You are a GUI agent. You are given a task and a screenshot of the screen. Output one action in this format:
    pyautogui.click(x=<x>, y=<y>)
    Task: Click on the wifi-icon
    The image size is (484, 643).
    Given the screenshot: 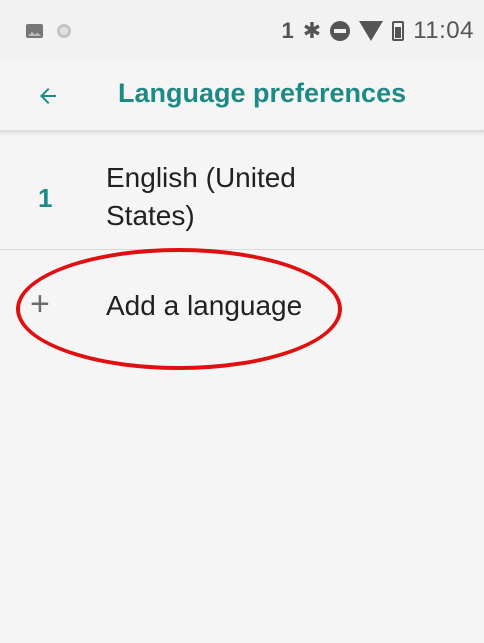 What is the action you would take?
    pyautogui.click(x=371, y=31)
    